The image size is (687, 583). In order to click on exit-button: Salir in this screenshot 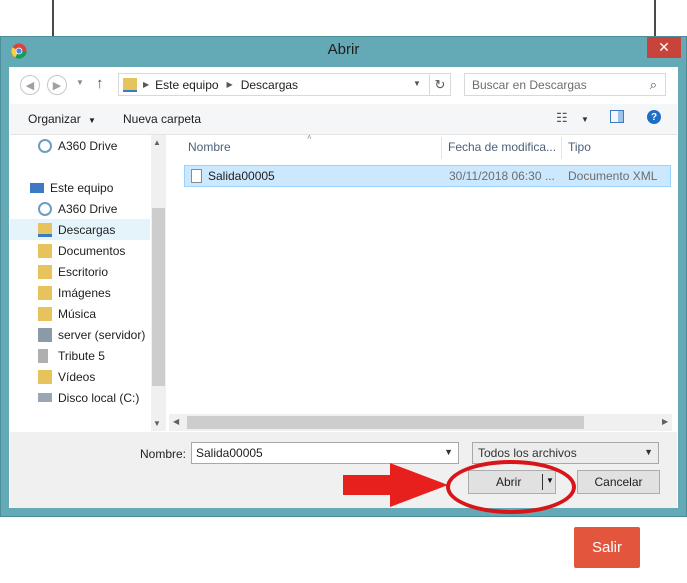, I will do `click(607, 547)`.